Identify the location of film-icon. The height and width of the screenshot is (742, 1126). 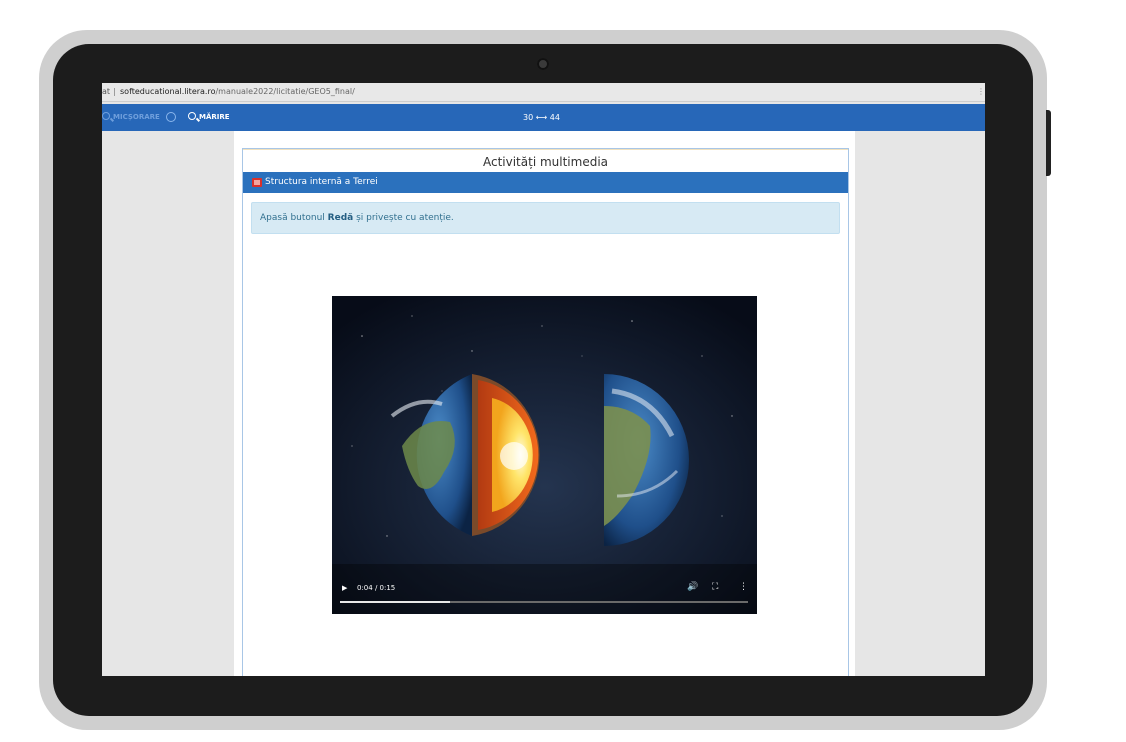
(257, 182).